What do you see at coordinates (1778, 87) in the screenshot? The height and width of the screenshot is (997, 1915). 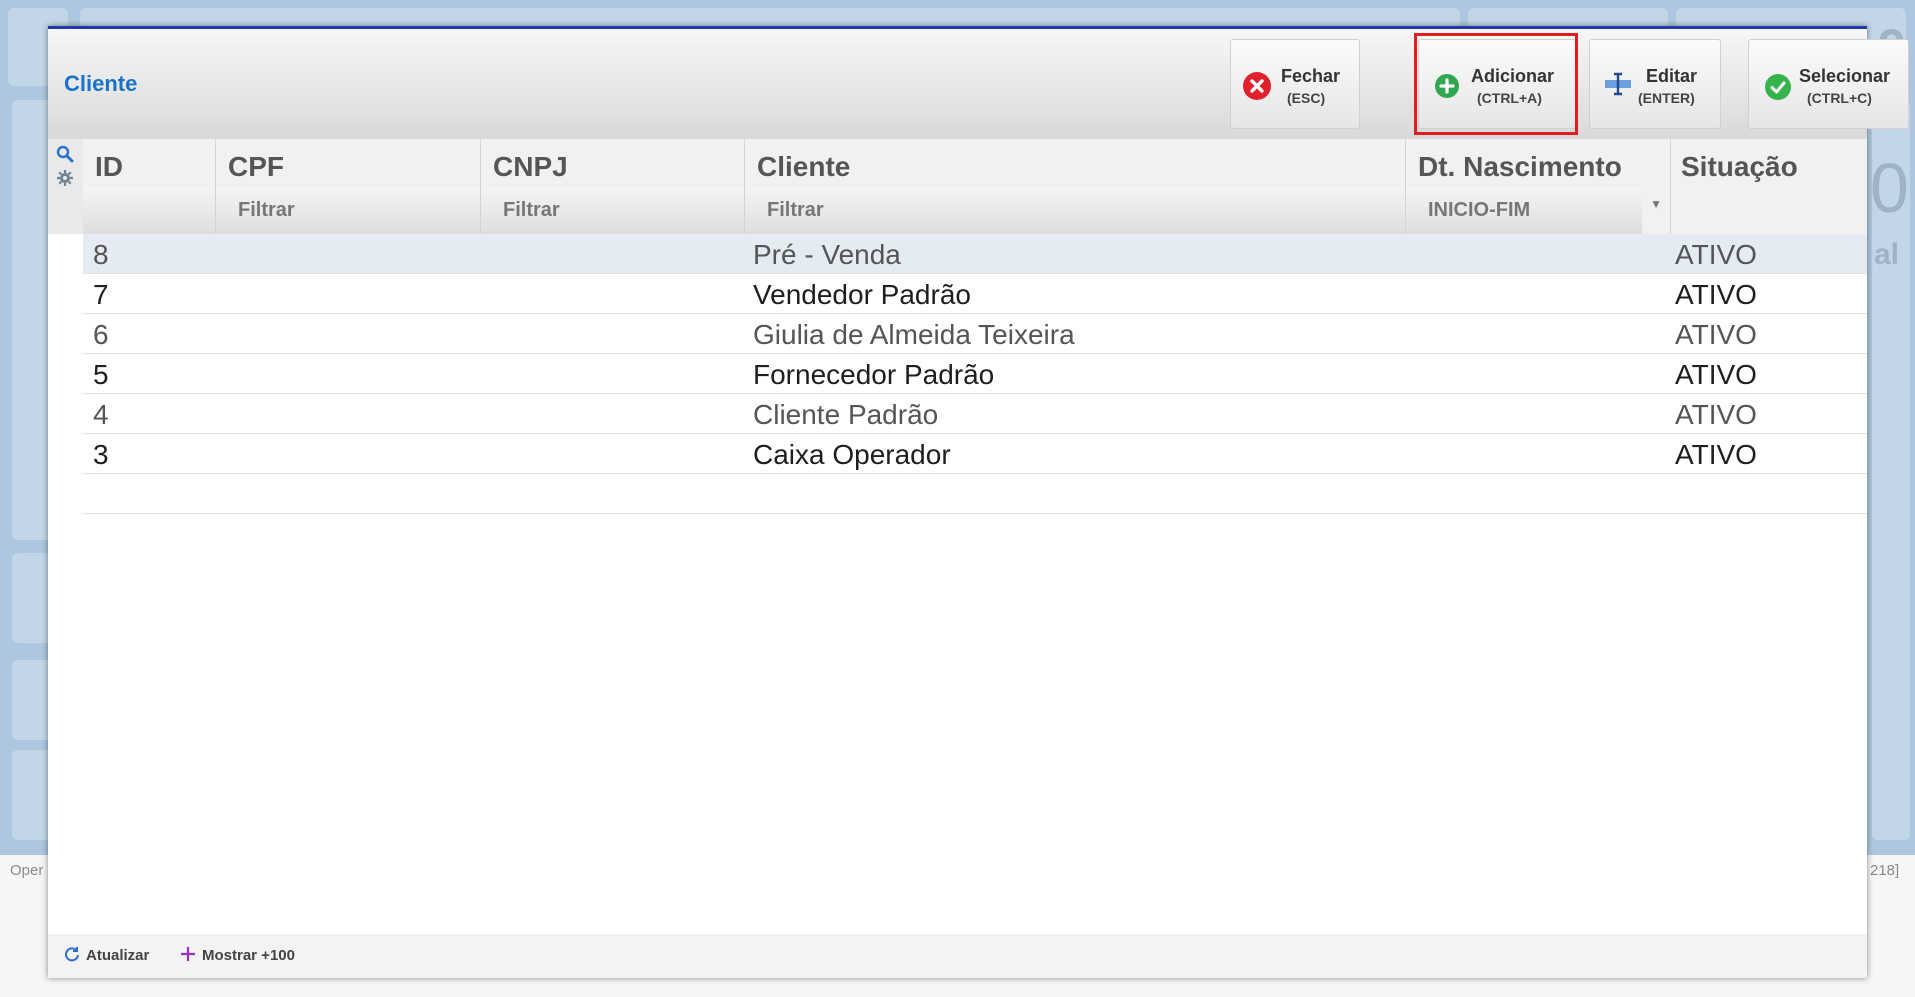 I see `check-icon` at bounding box center [1778, 87].